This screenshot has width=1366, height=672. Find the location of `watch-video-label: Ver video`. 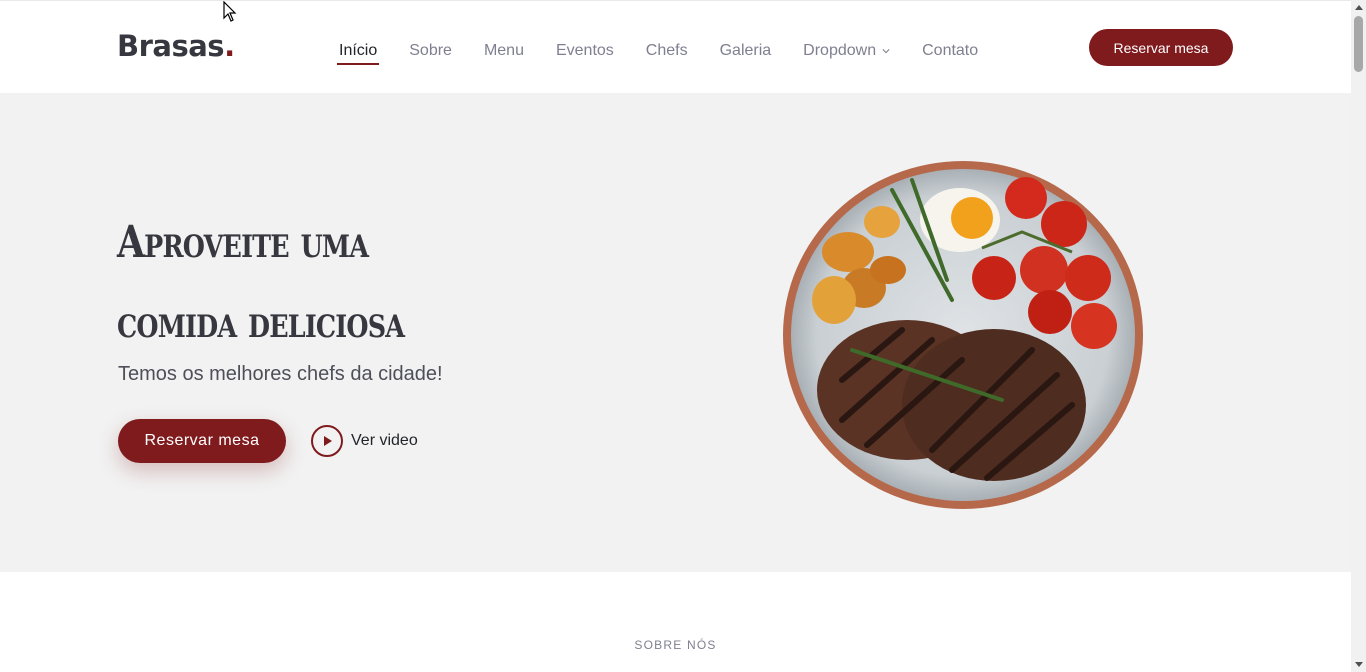

watch-video-label: Ver video is located at coordinates (384, 440).